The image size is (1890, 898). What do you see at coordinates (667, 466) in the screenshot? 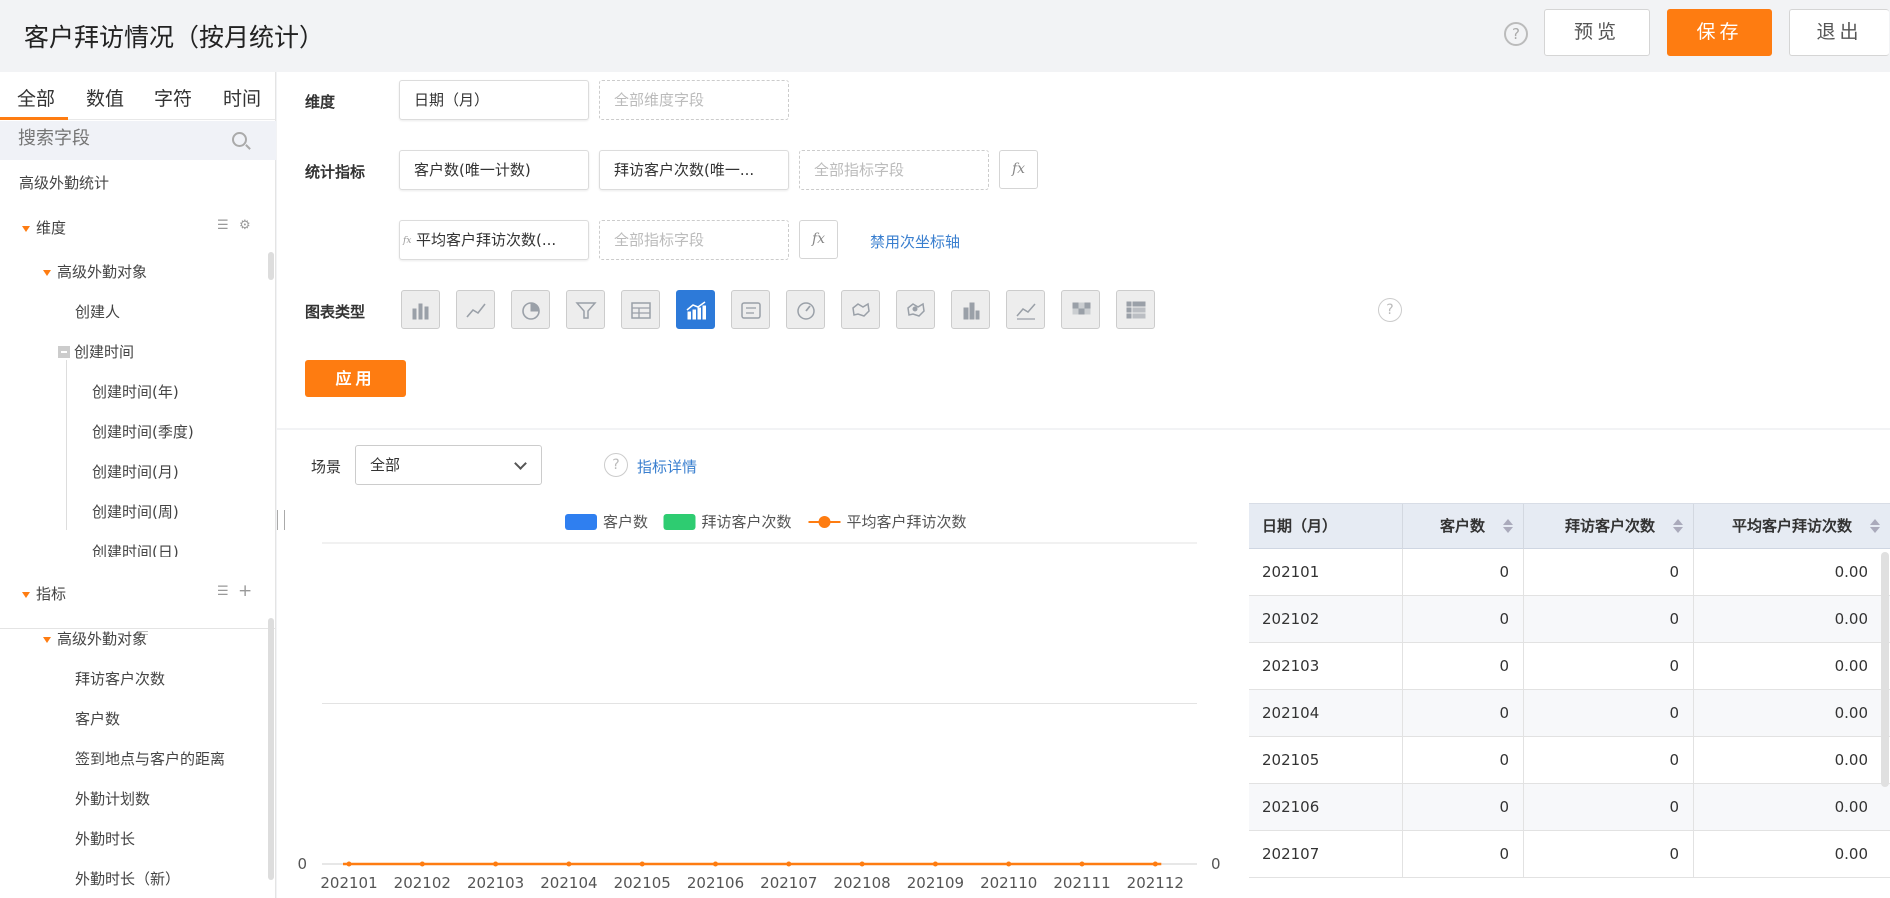
I see `metric-detail-link: 指标详情` at bounding box center [667, 466].